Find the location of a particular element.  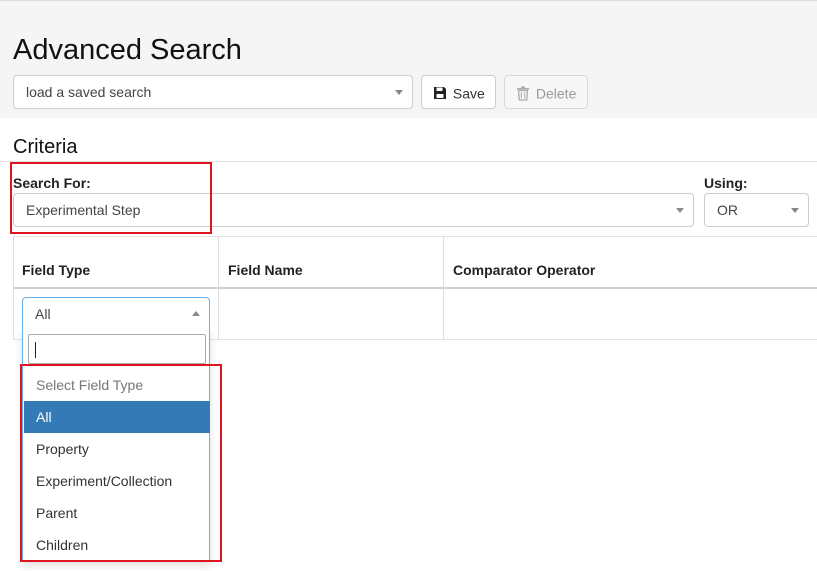

column-header-field-name: Field Name is located at coordinates (265, 270).